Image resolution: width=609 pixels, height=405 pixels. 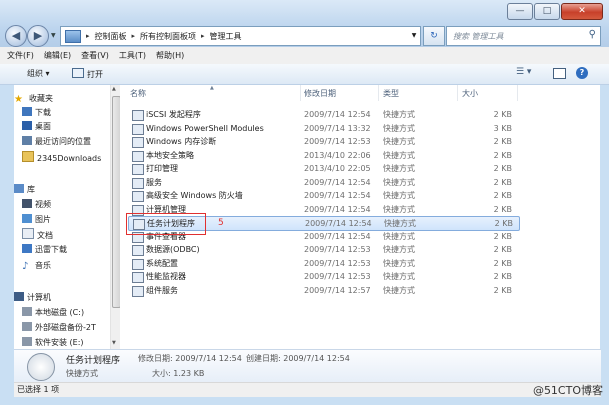 I want to click on folder-icon, so click(x=28, y=156).